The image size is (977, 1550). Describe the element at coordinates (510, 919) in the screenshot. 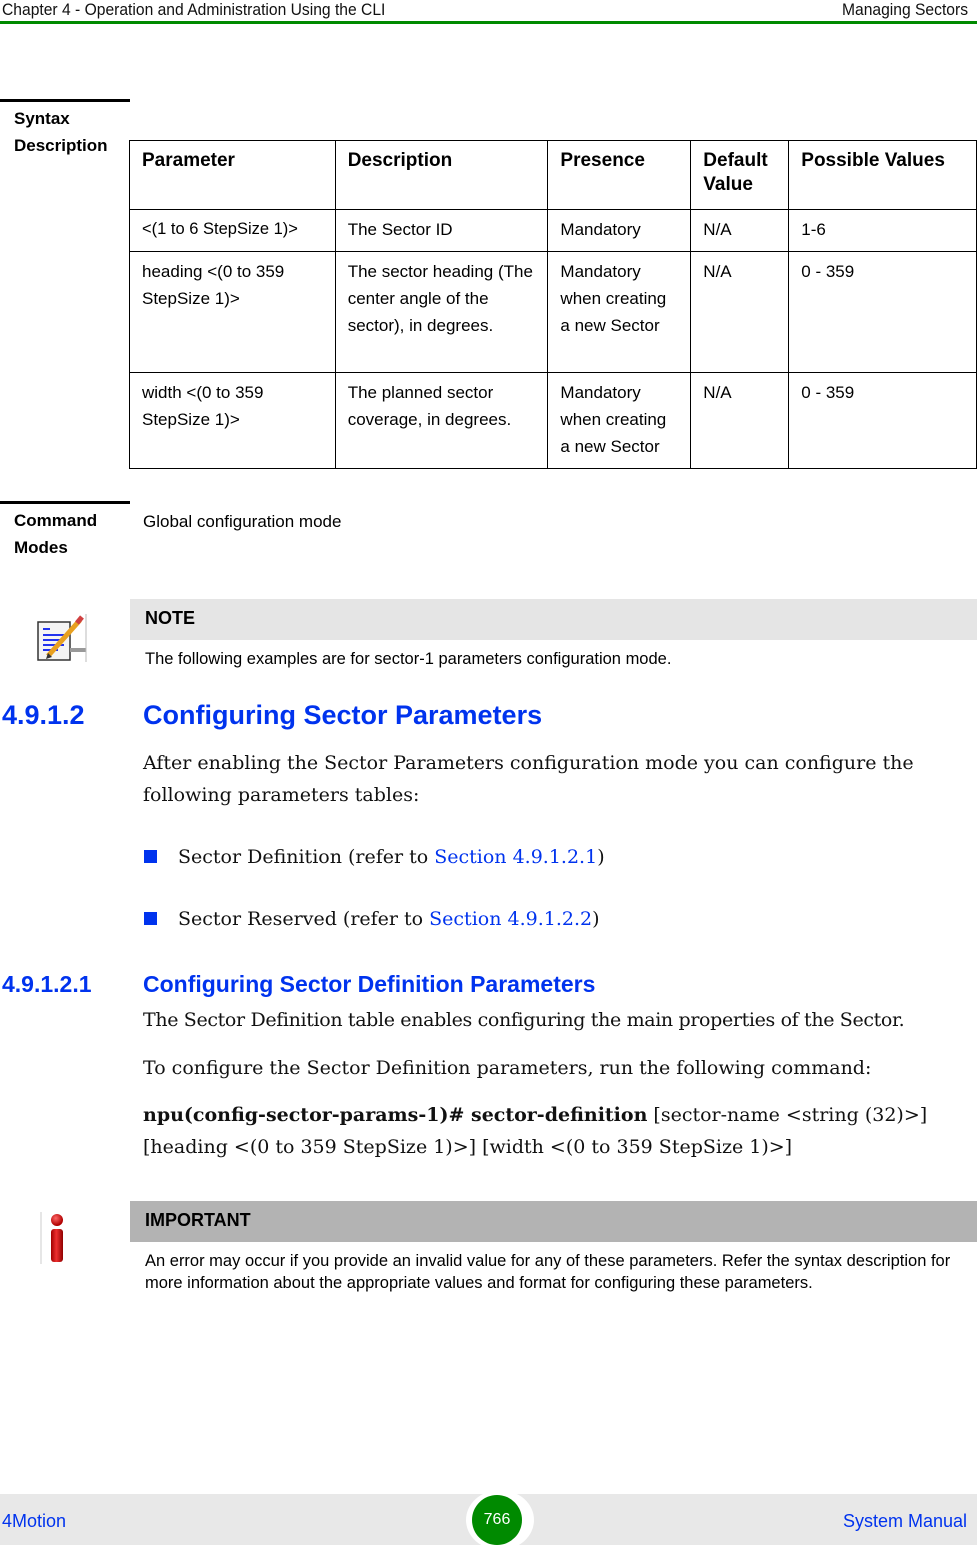

I see `link-section-4-9-1-2-2: Section 4.9.1.2.2` at that location.